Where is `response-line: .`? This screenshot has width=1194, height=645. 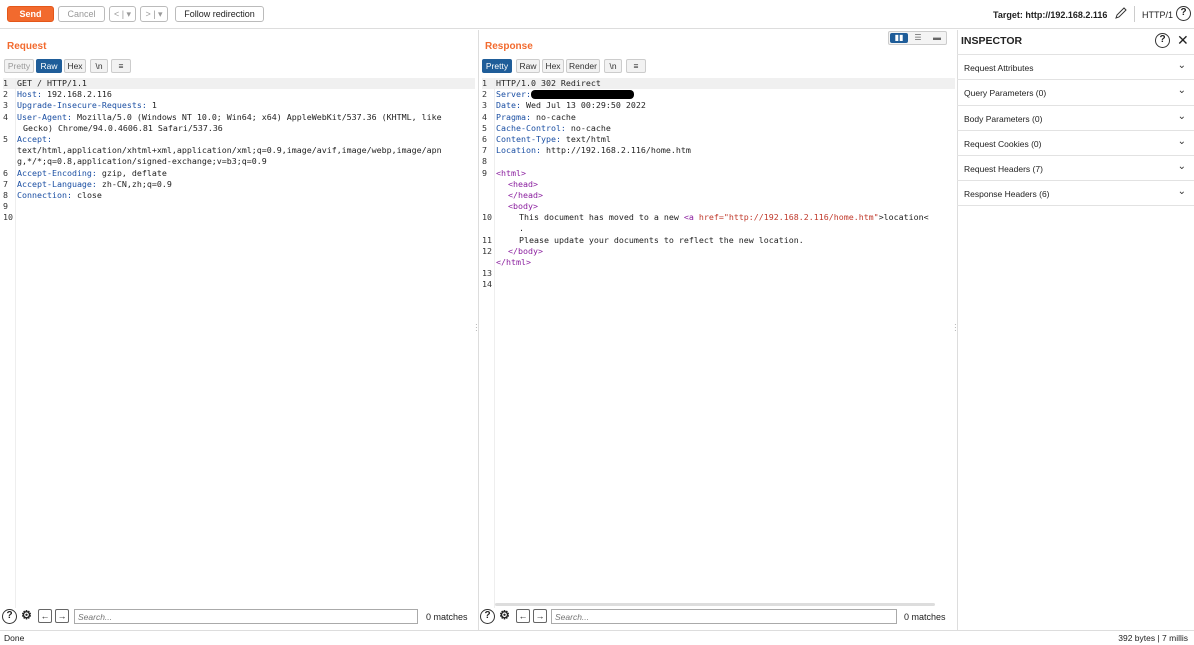
response-line: . is located at coordinates (521, 228).